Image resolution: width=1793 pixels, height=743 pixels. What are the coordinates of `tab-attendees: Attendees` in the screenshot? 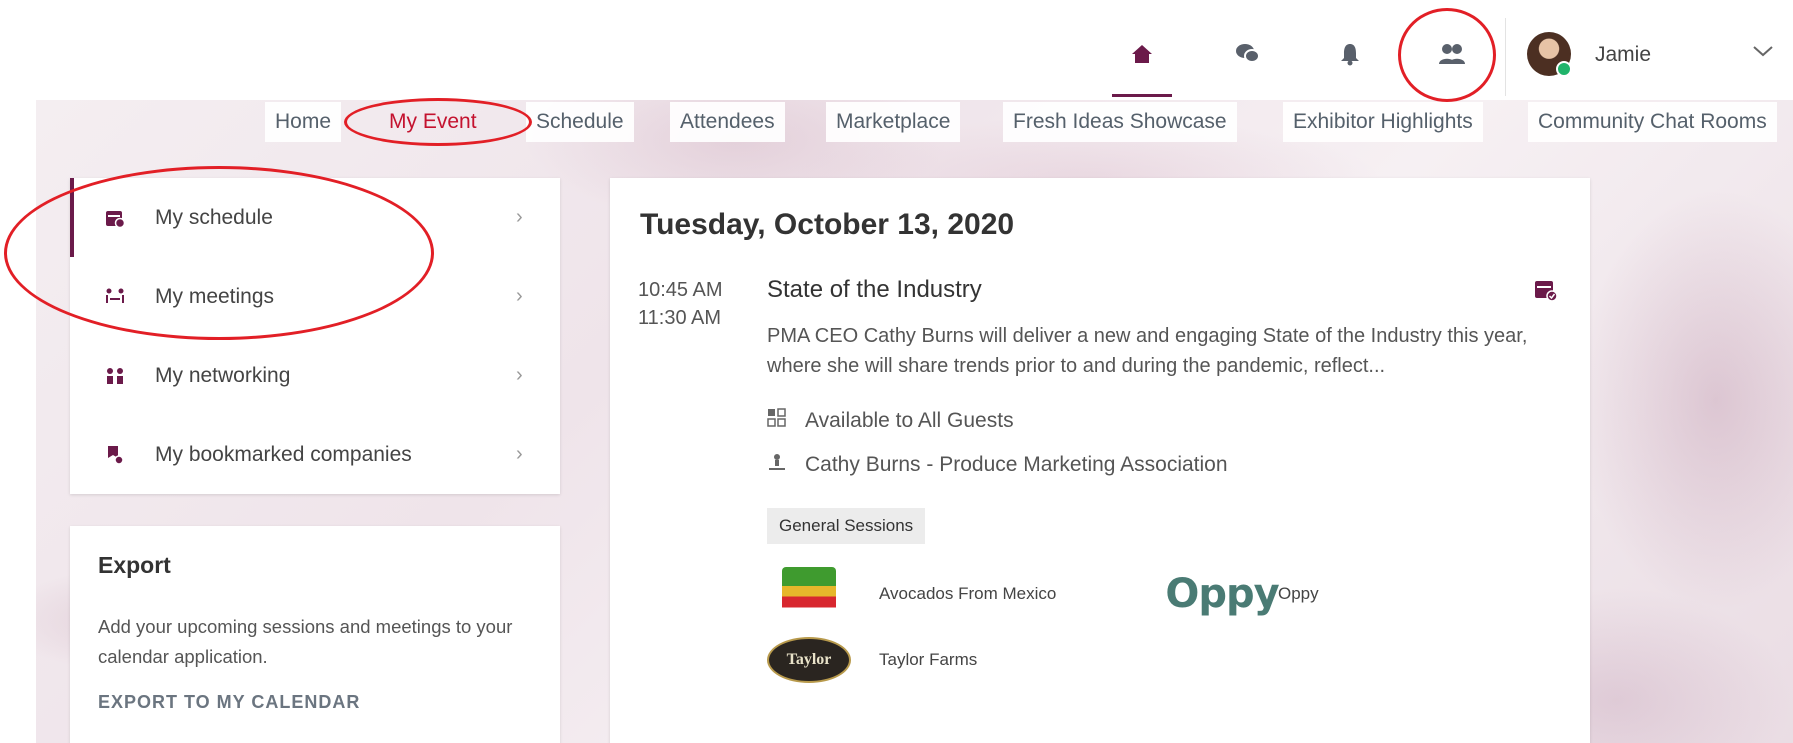 It's located at (727, 122).